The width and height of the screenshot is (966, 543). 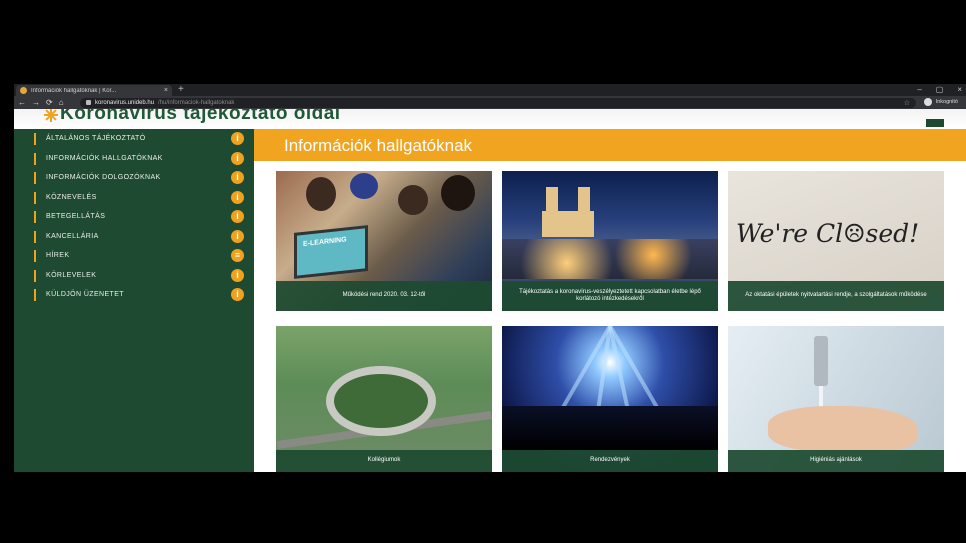 I want to click on laptop-image: E-LEARNING, so click(x=331, y=252).